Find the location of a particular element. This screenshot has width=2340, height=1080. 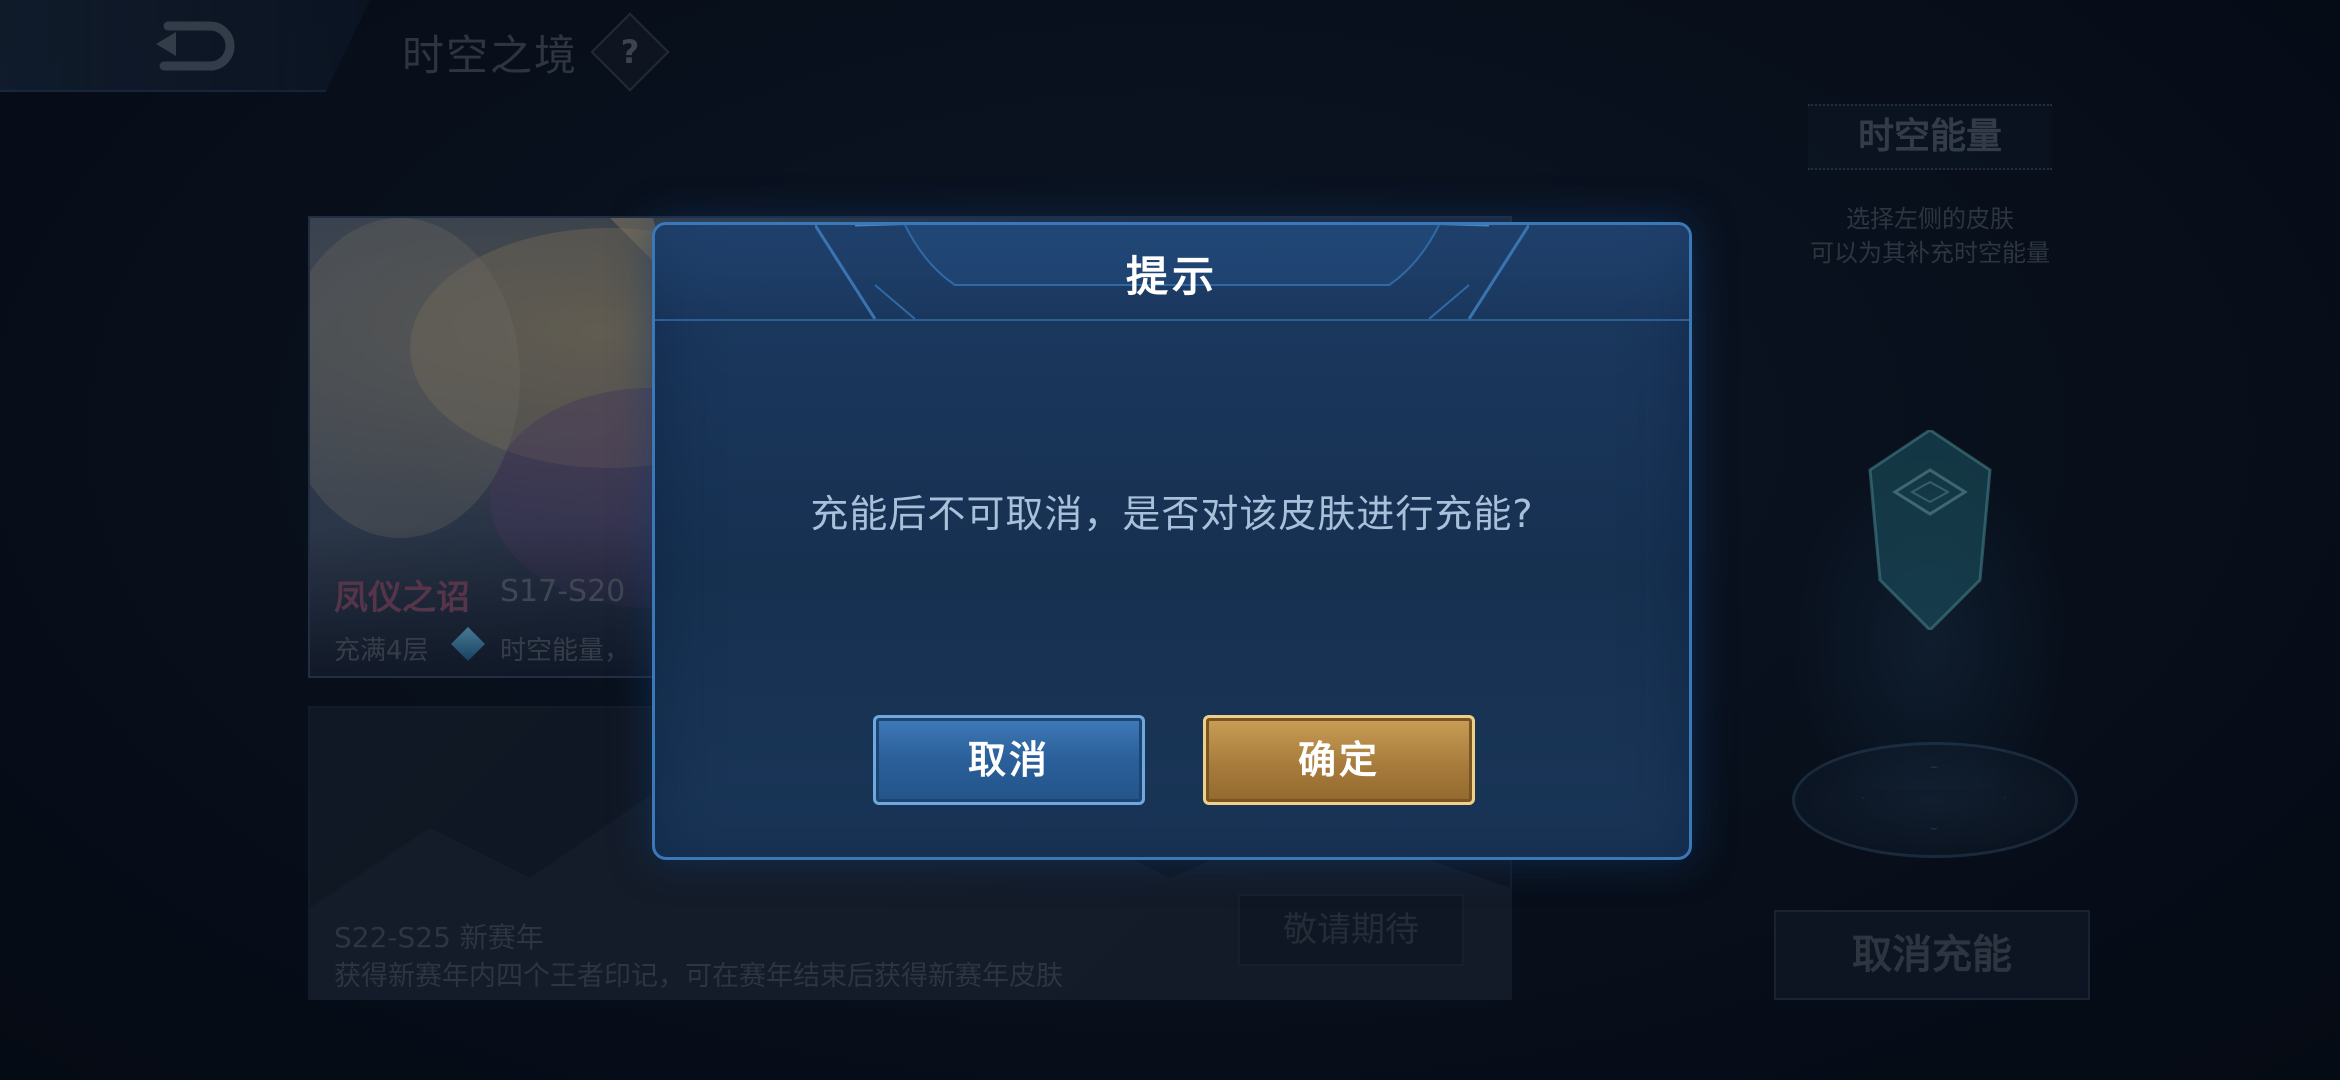

dialog-message: 充能后不可取消，是否对该皮肤进行充能? is located at coordinates (1172, 514).